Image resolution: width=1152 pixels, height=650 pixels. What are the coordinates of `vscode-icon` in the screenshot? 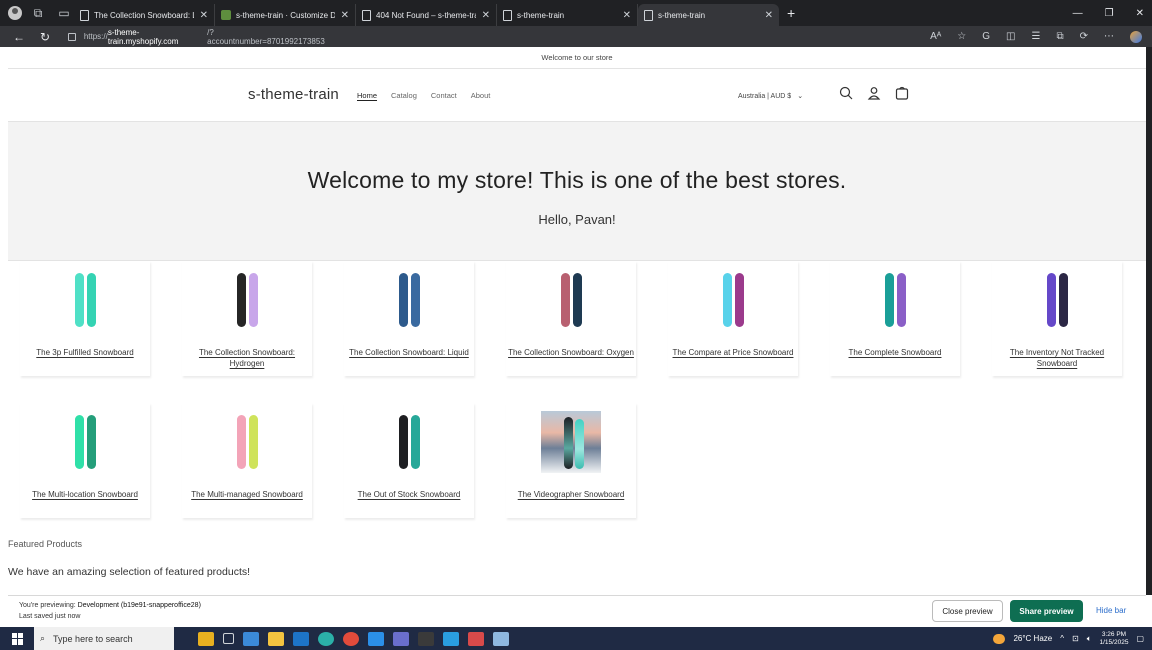 It's located at (376, 638).